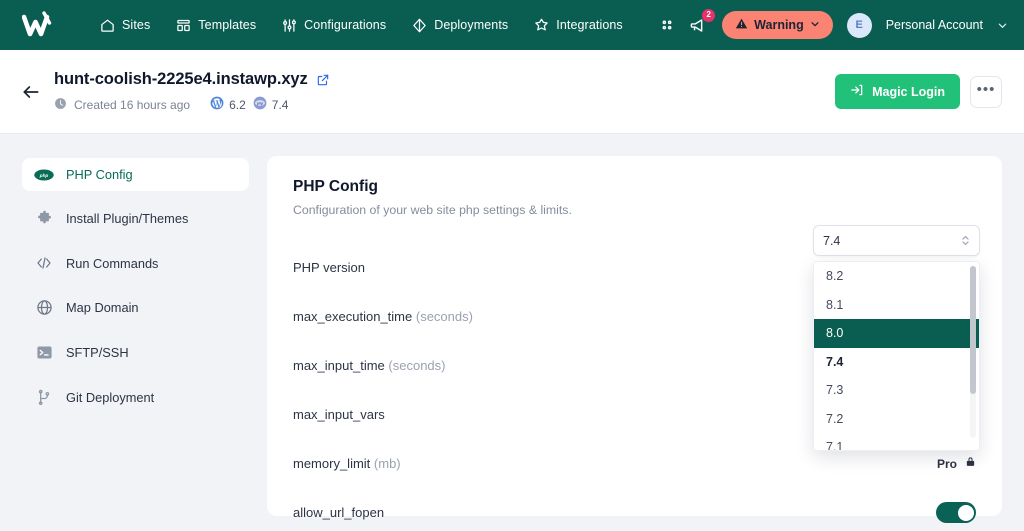 The width and height of the screenshot is (1024, 531). What do you see at coordinates (31, 92) in the screenshot?
I see `back-button` at bounding box center [31, 92].